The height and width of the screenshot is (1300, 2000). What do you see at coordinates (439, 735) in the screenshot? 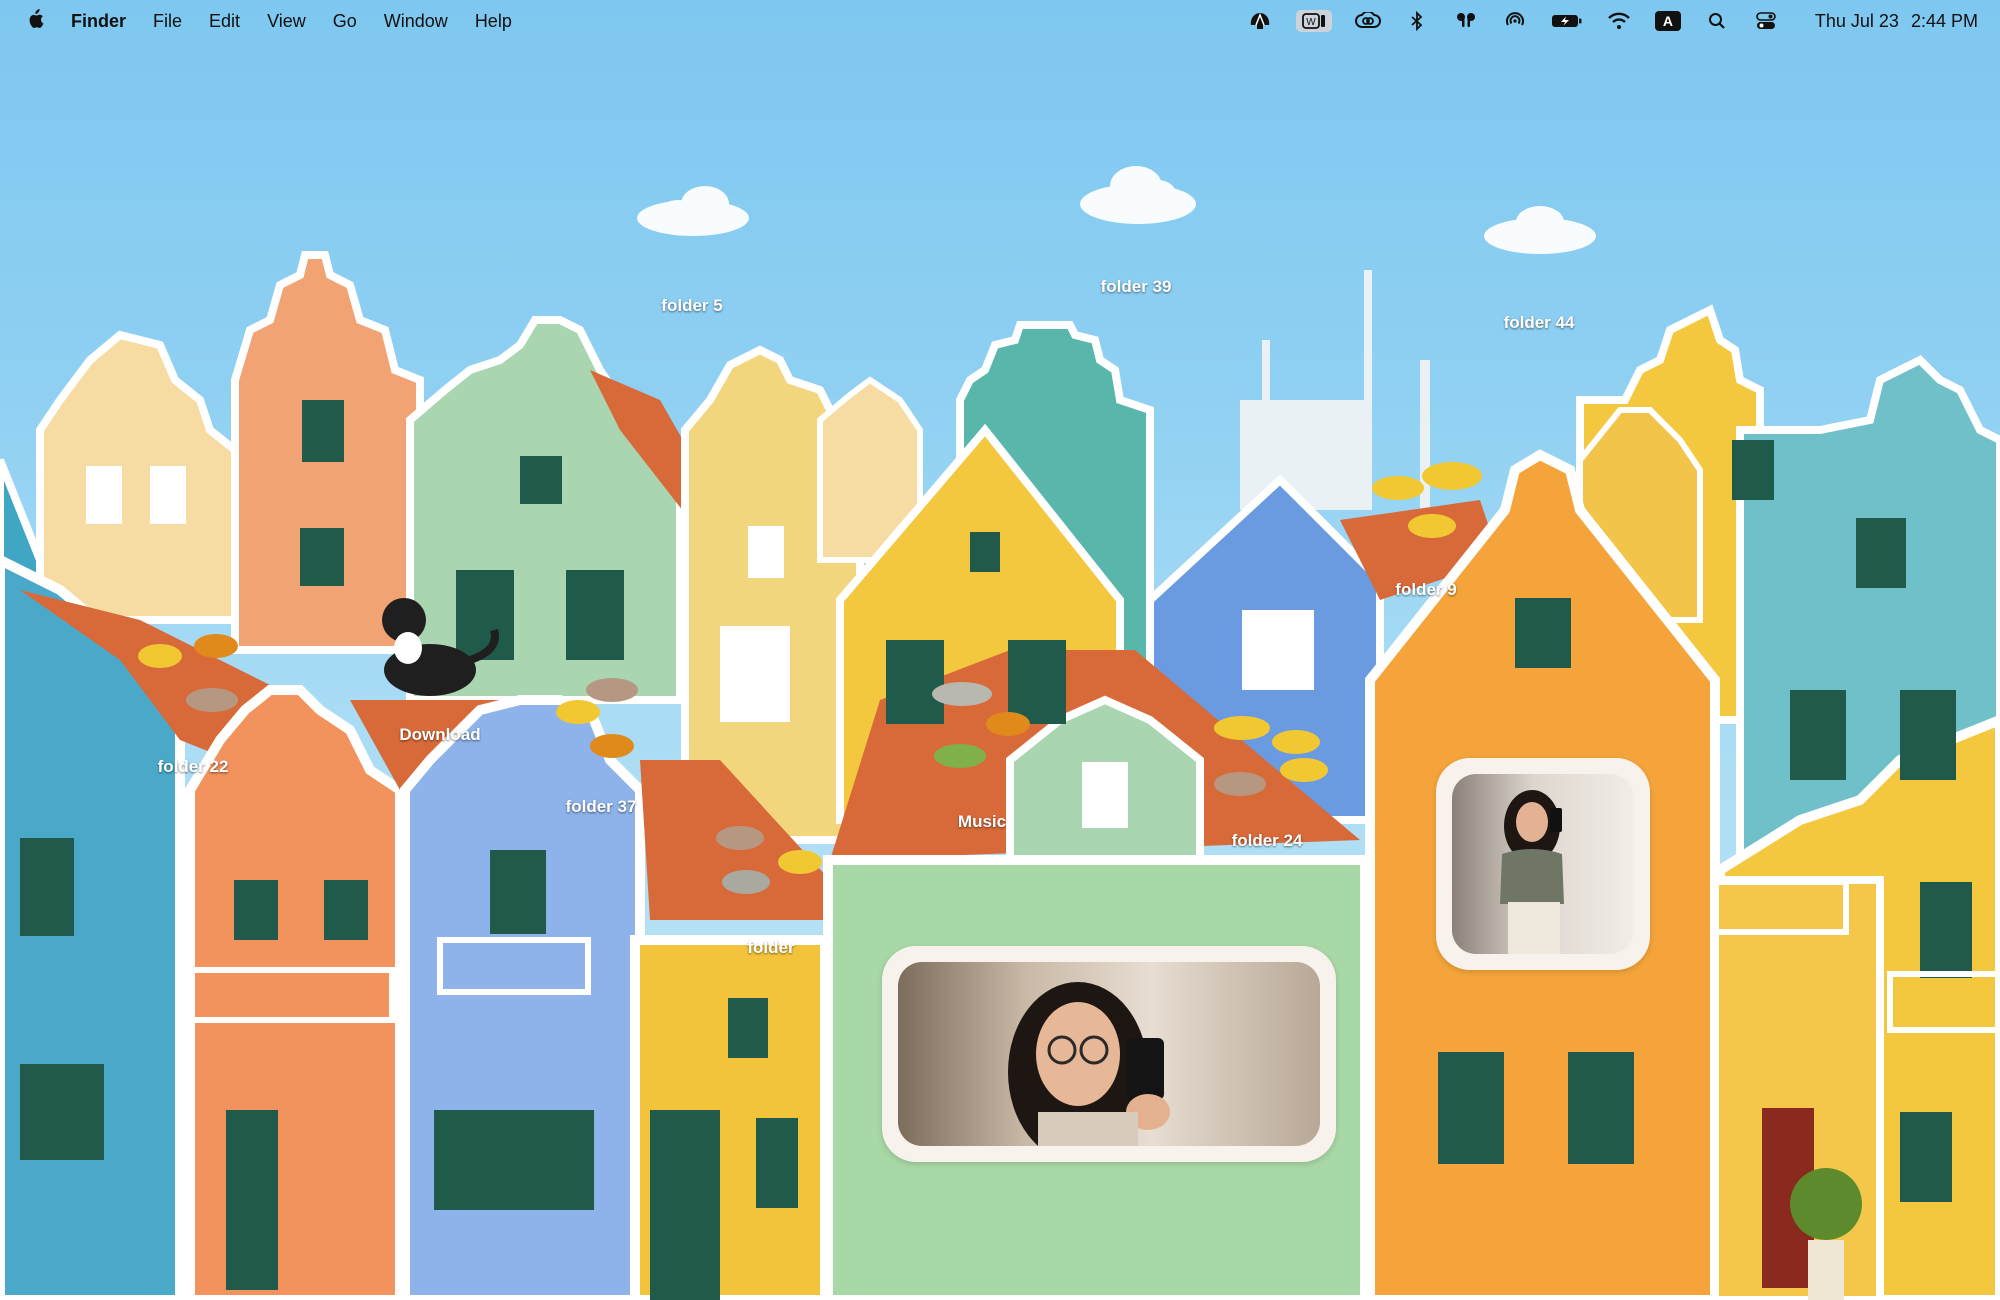
I see `desktop-download-folder: Download` at bounding box center [439, 735].